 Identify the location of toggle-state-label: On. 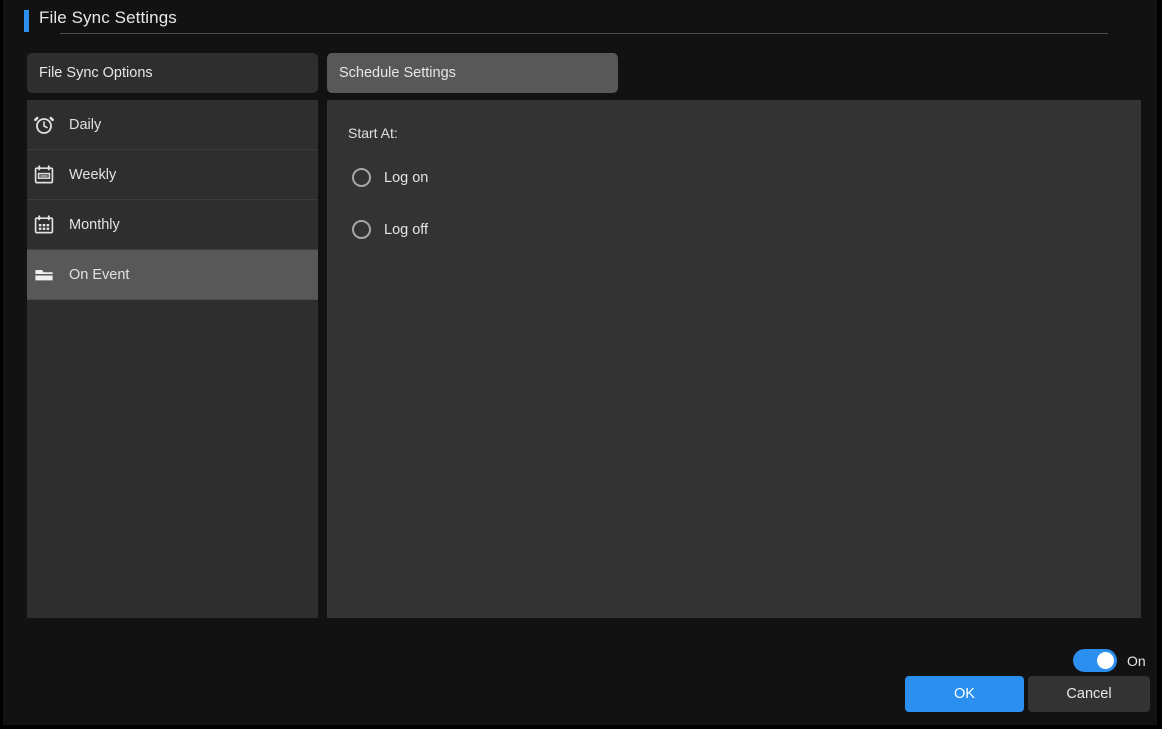
(1136, 660).